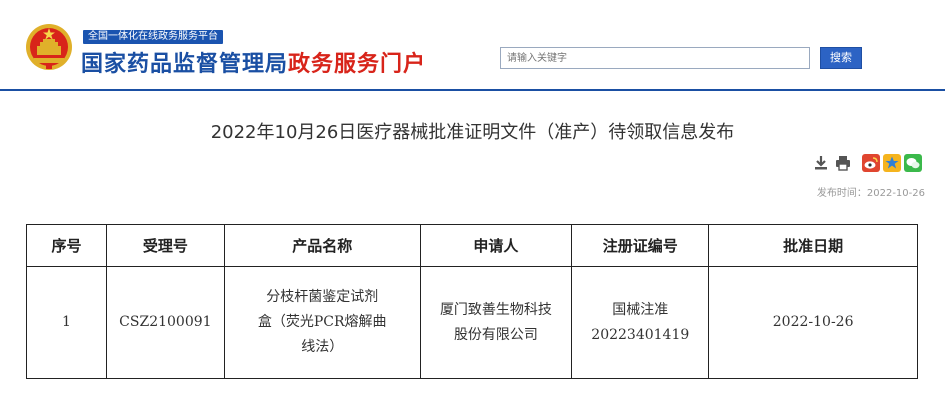  I want to click on applicant-line: 厦门致善生物科技, so click(495, 309).